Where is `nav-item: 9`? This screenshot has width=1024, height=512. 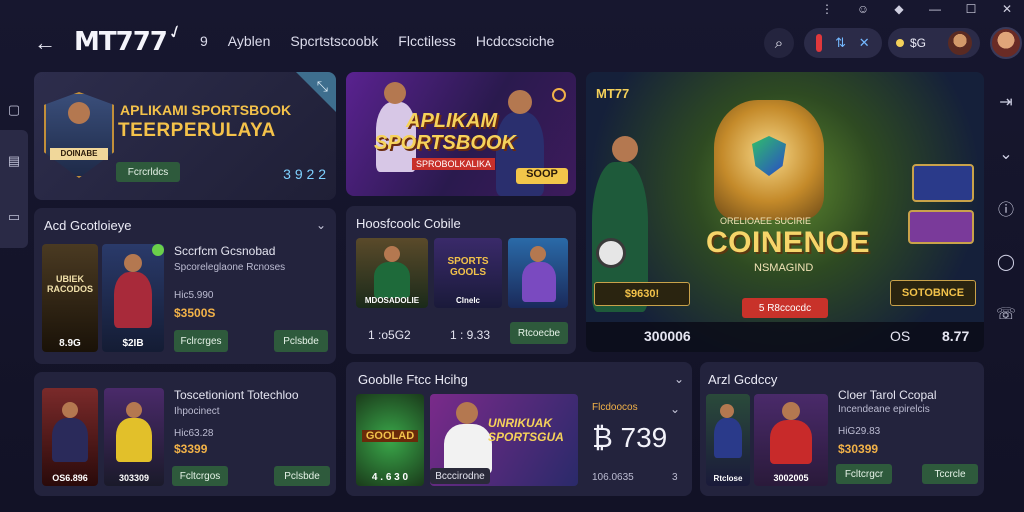
nav-item: 9 is located at coordinates (204, 41).